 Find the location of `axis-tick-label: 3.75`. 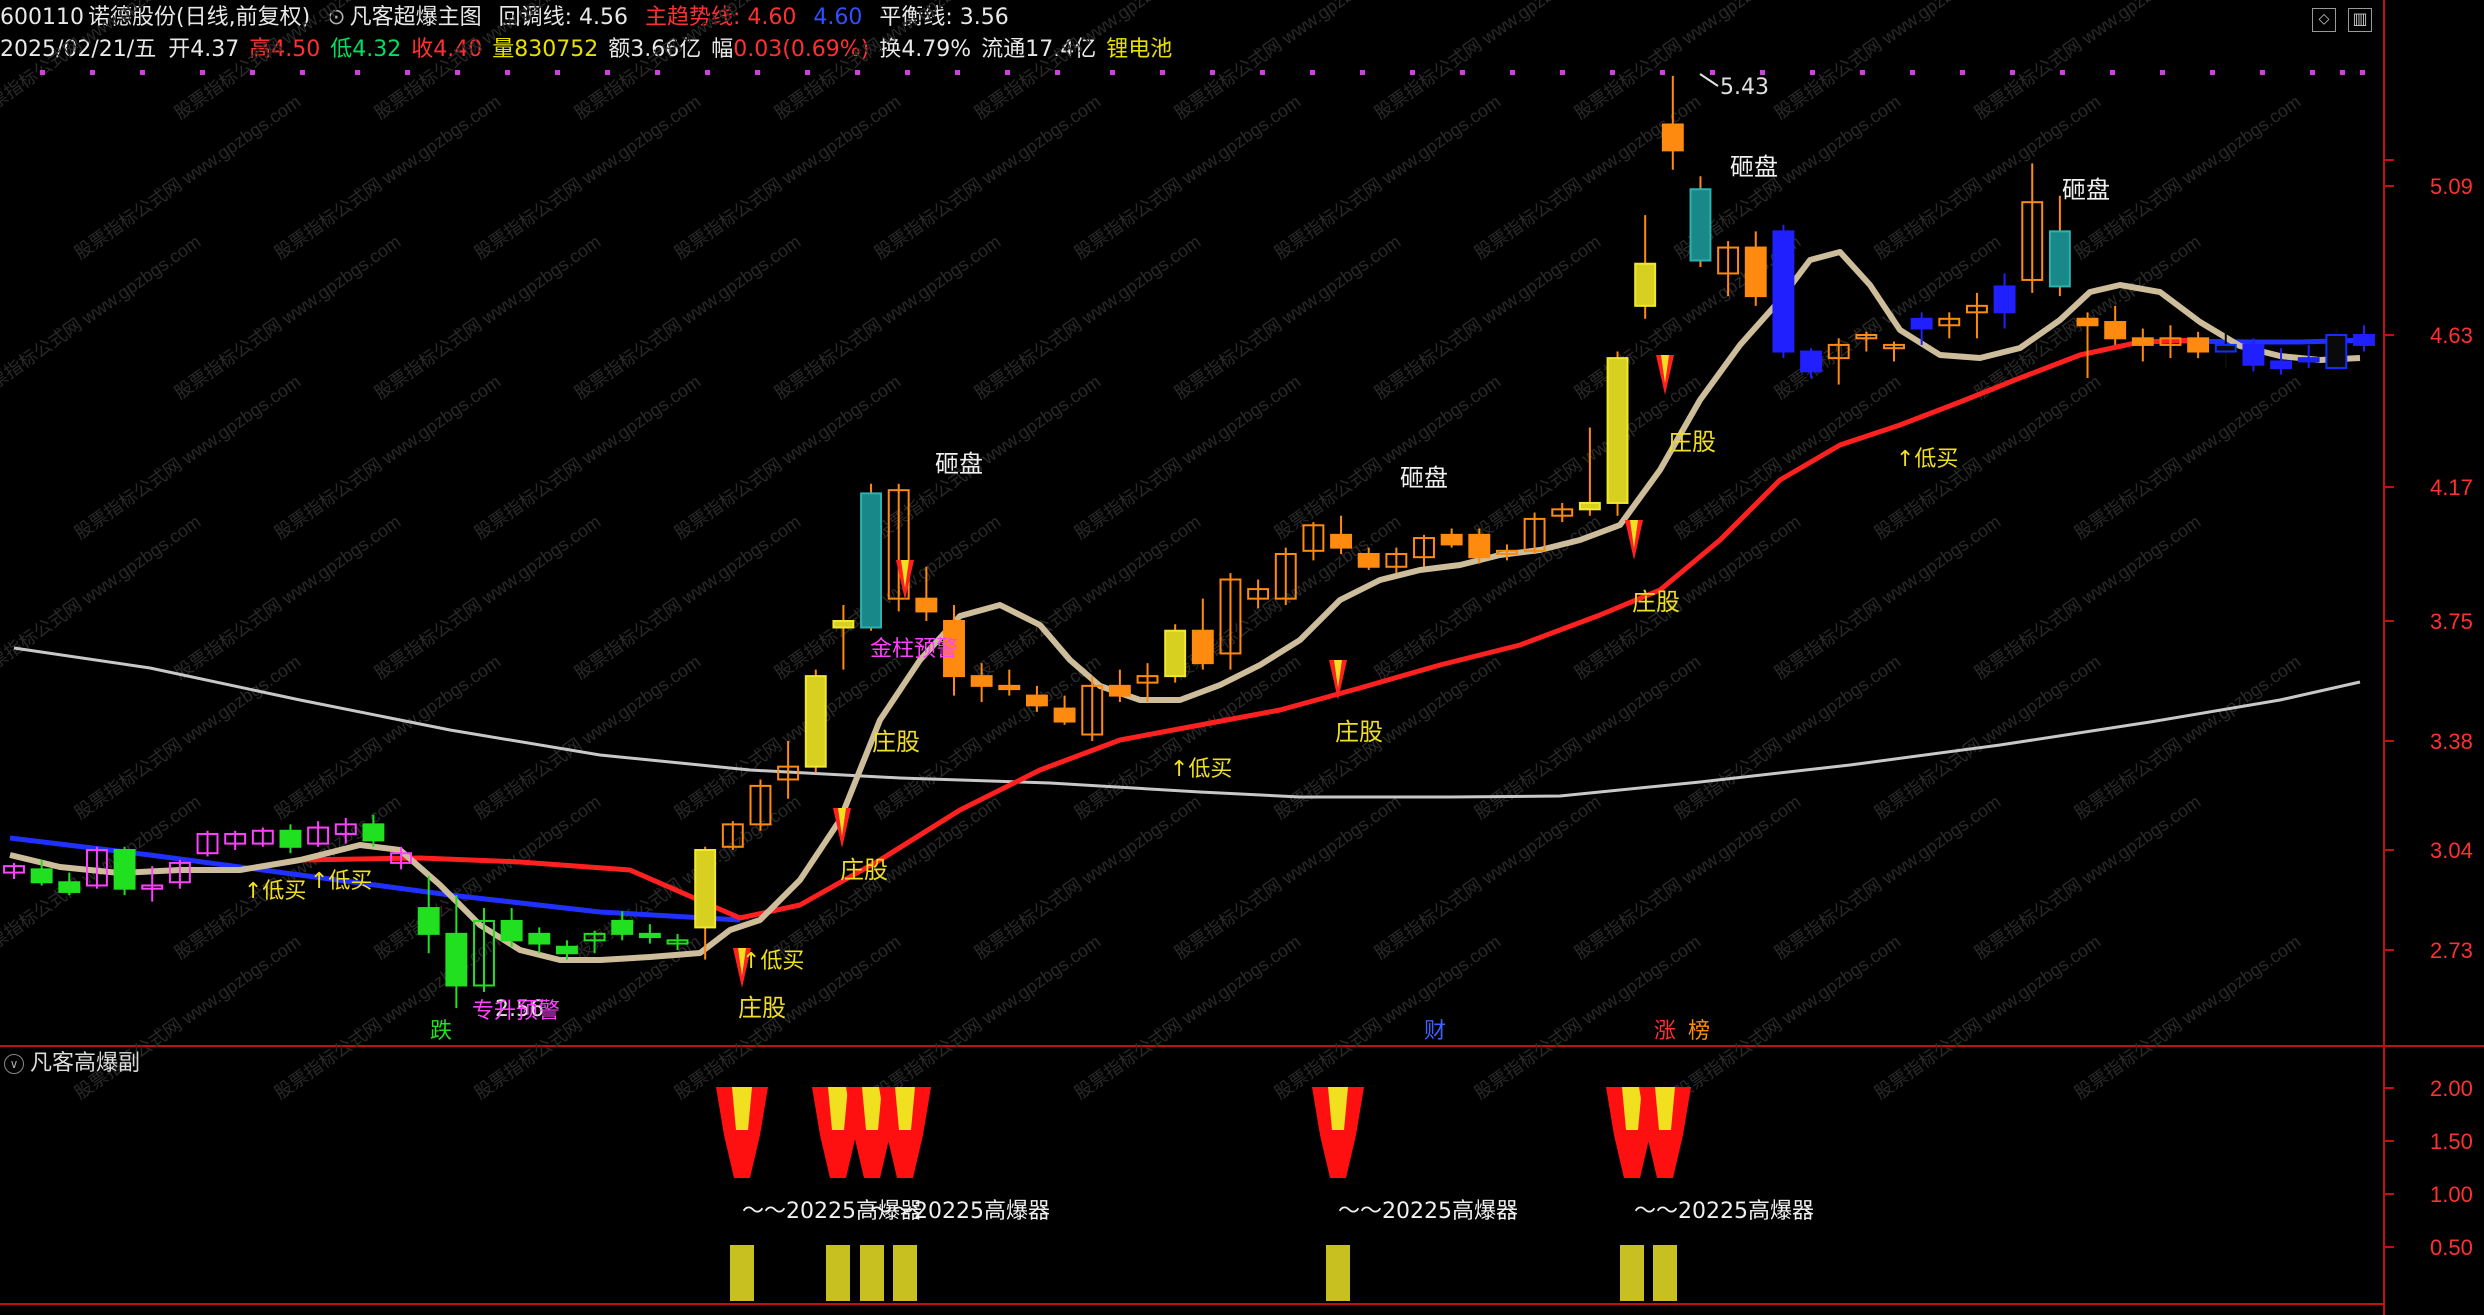

axis-tick-label: 3.75 is located at coordinates (2451, 621).